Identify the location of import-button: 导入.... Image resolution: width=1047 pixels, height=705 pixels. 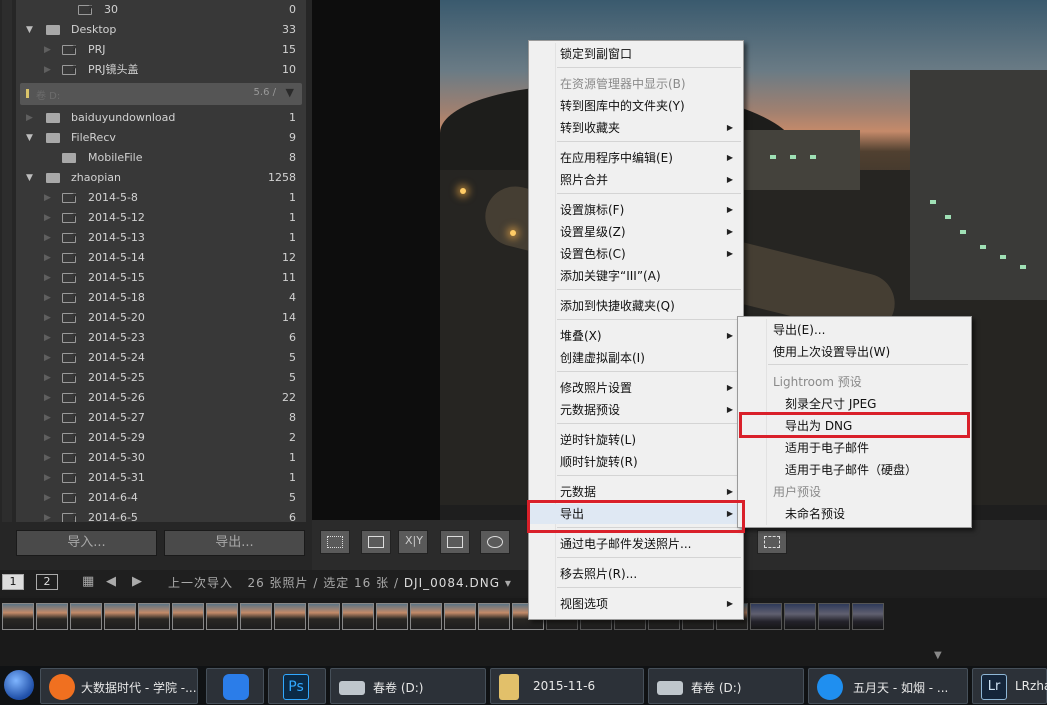
(86, 543).